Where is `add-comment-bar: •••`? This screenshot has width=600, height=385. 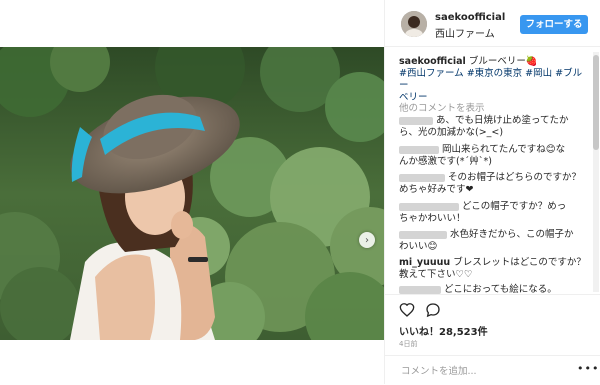 add-comment-bar: ••• is located at coordinates (492, 370).